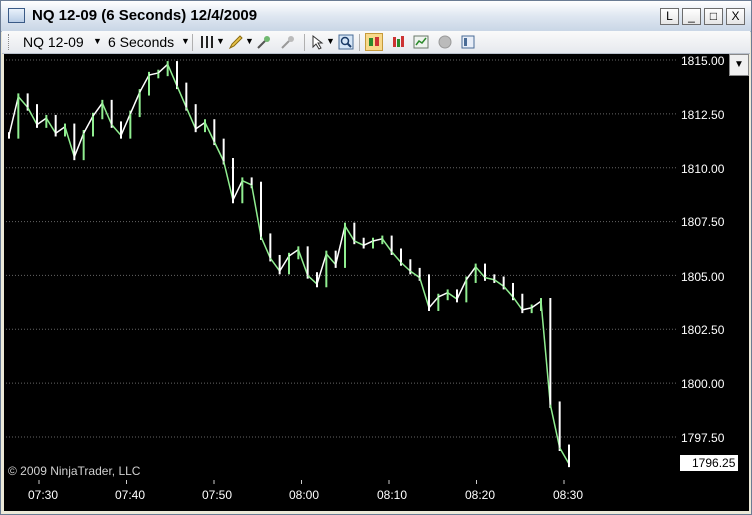 This screenshot has width=752, height=515. Describe the element at coordinates (318, 42) in the screenshot. I see `cursor-icon` at that location.